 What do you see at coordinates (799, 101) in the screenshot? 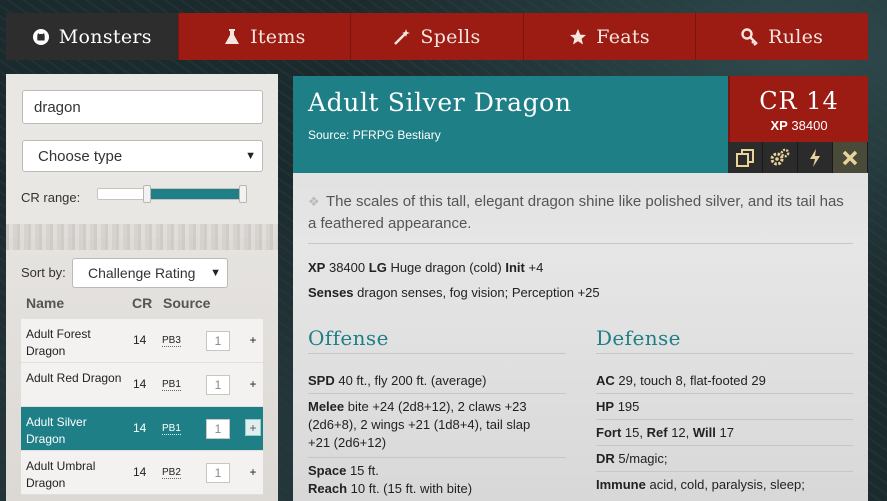
I see `cr-value: CR 14` at bounding box center [799, 101].